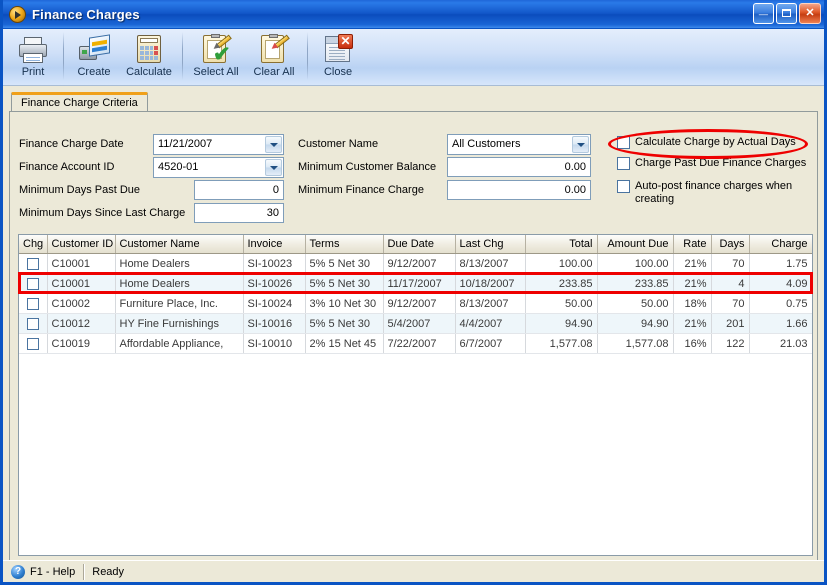 This screenshot has height=585, width=827. I want to click on minimum-days-past-due-input: 0, so click(239, 190).